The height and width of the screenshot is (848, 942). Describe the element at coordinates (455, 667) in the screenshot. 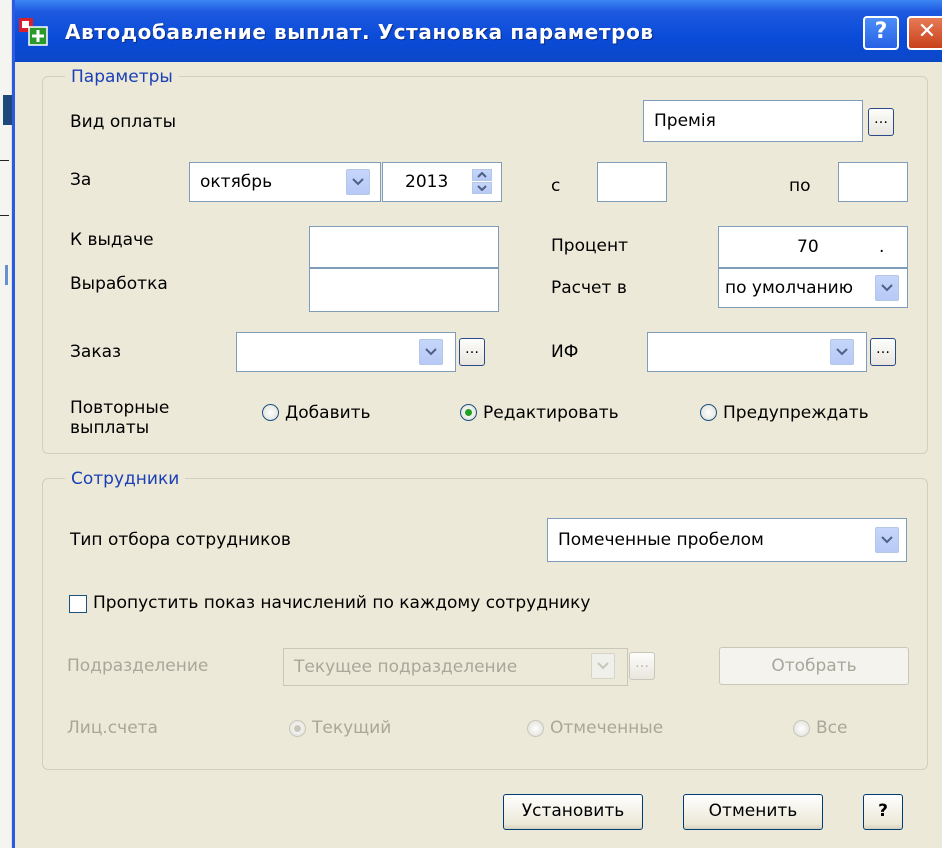

I see `department-select: Текущее подразделение` at that location.